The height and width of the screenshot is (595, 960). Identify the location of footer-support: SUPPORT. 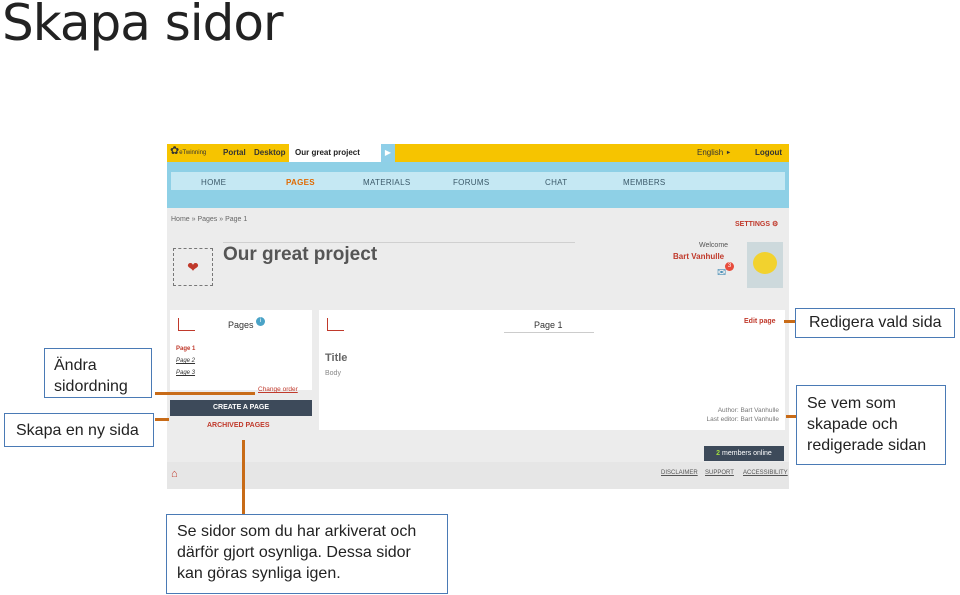
(719, 473).